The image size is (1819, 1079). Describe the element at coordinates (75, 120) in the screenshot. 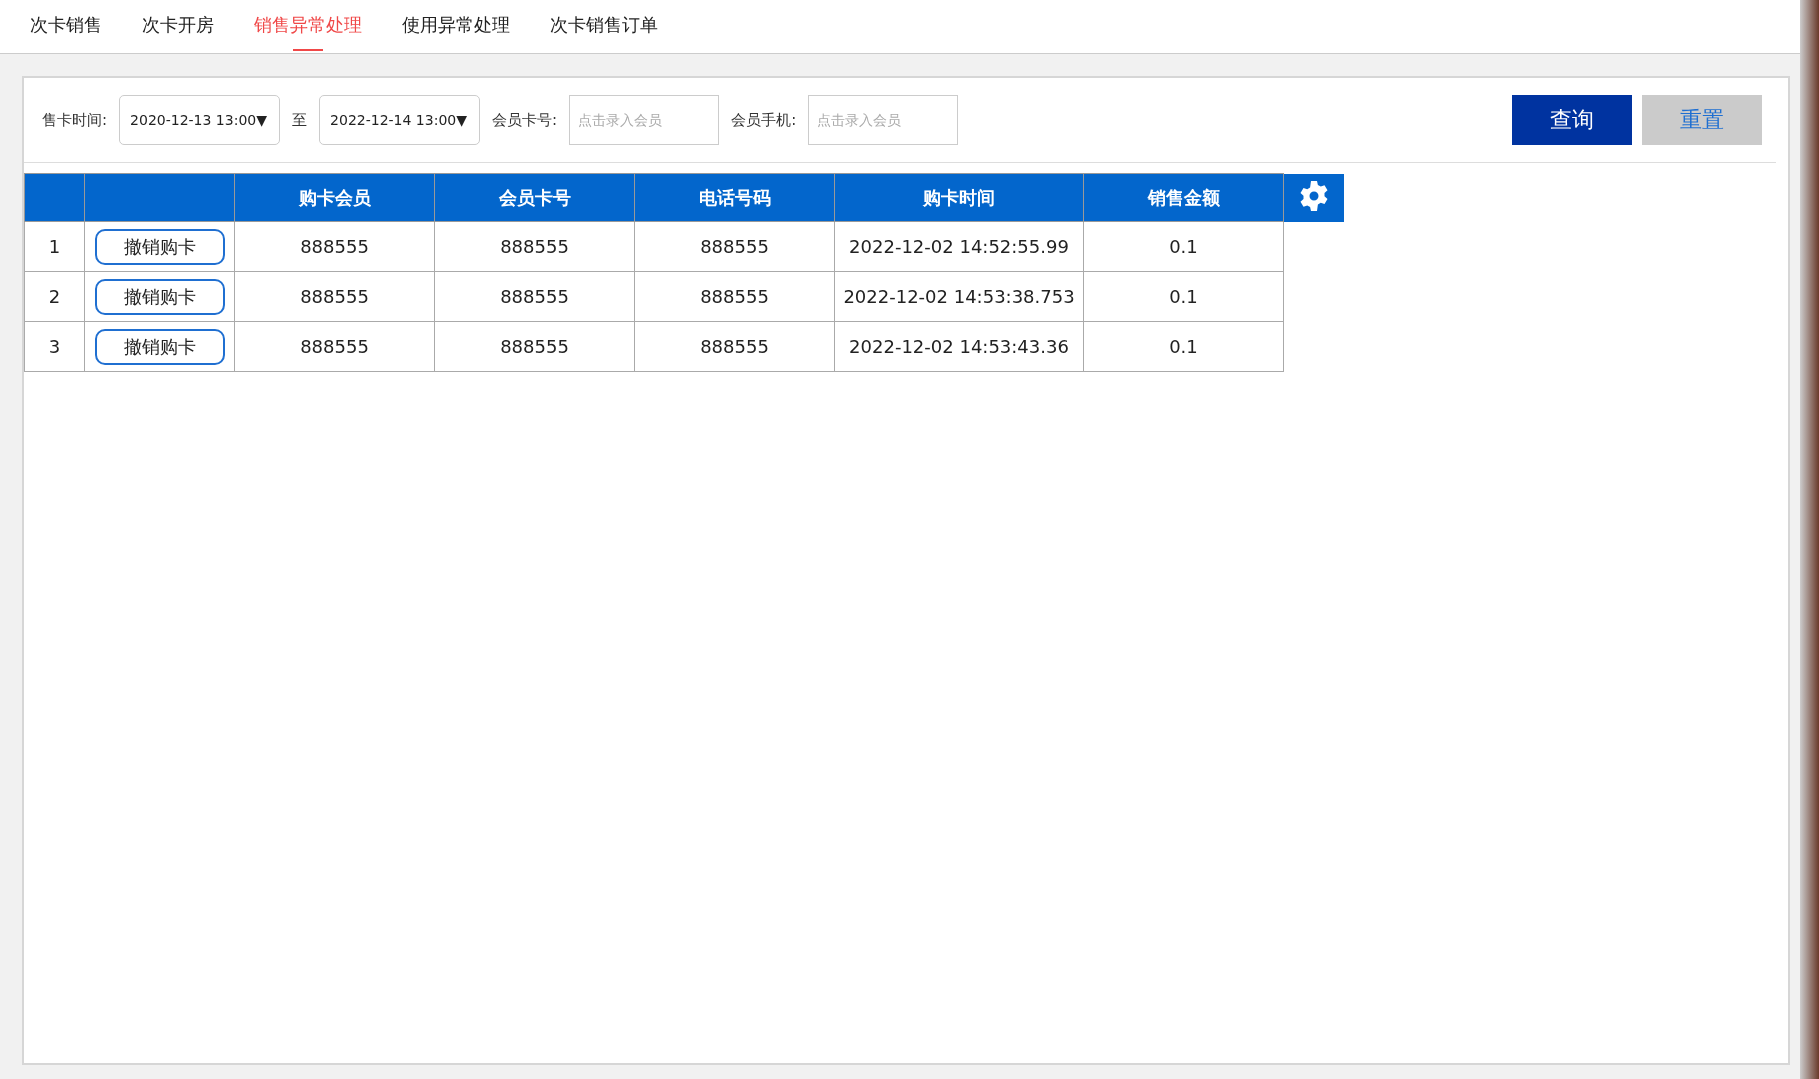

I see `field-label: 售卡时间:` at that location.